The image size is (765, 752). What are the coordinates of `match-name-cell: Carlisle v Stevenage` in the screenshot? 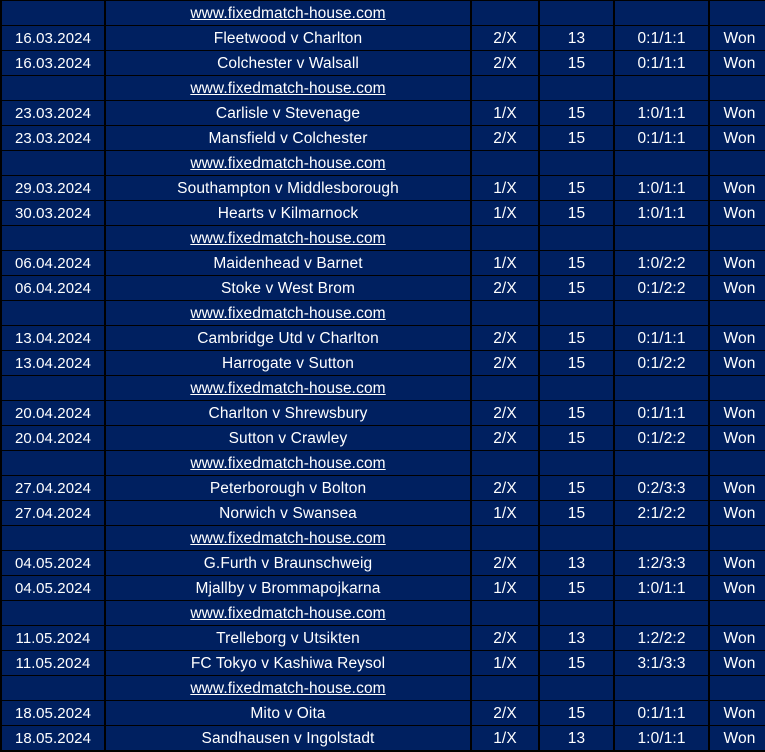 It's located at (288, 113).